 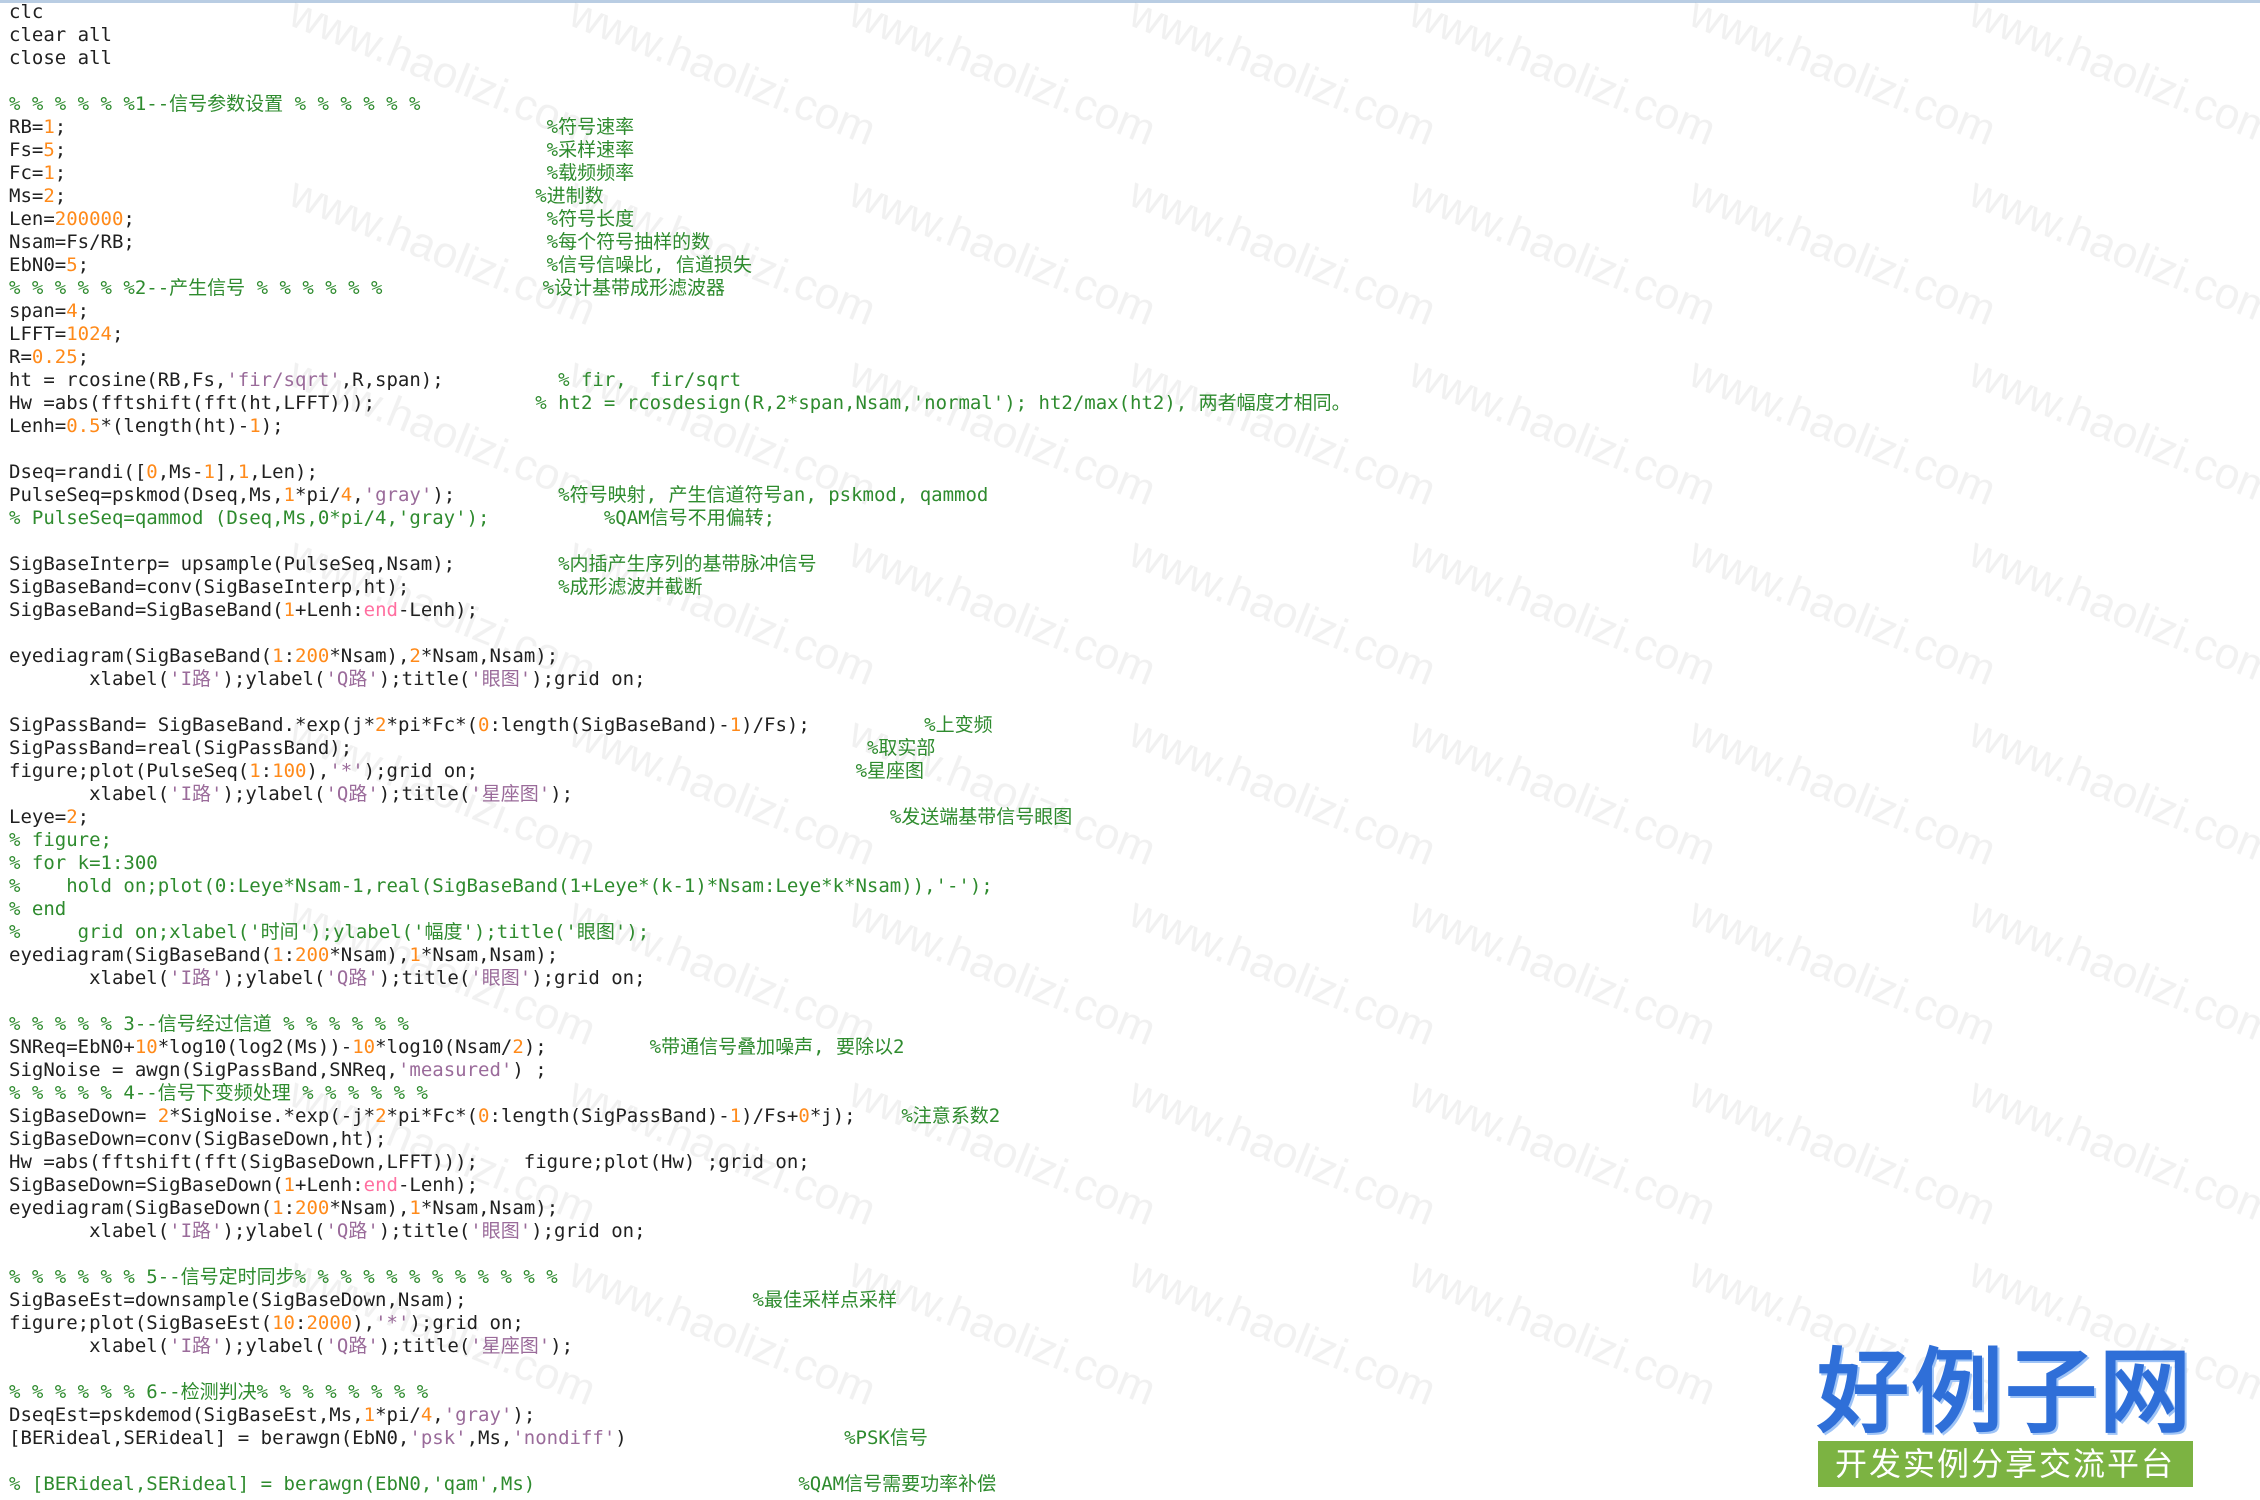 What do you see at coordinates (60, 35) in the screenshot?
I see `code-line: clear all` at bounding box center [60, 35].